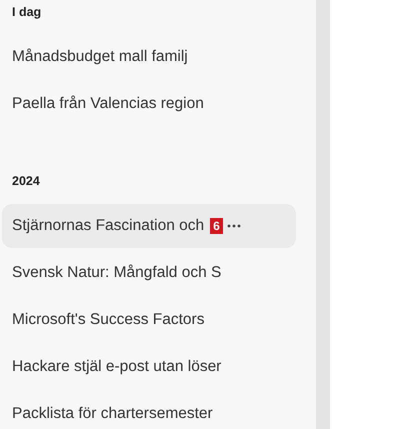  Describe the element at coordinates (149, 410) in the screenshot. I see `chat-item: Packlista för chartersemester` at that location.